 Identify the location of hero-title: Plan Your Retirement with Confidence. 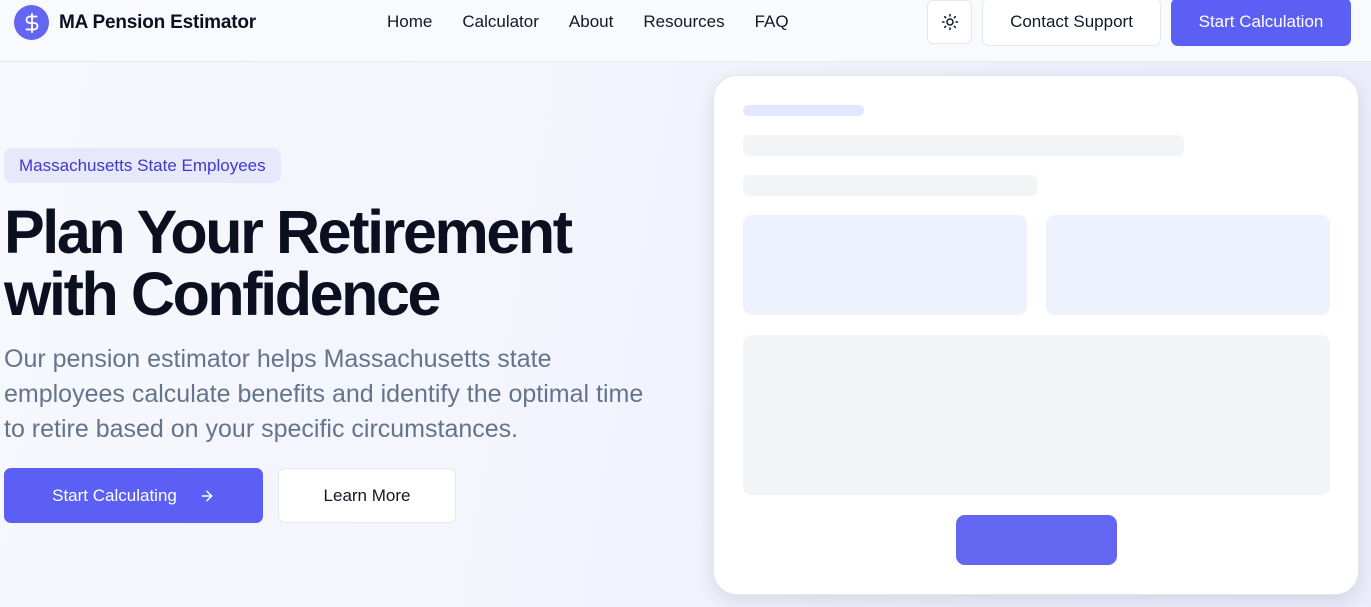
(324, 263).